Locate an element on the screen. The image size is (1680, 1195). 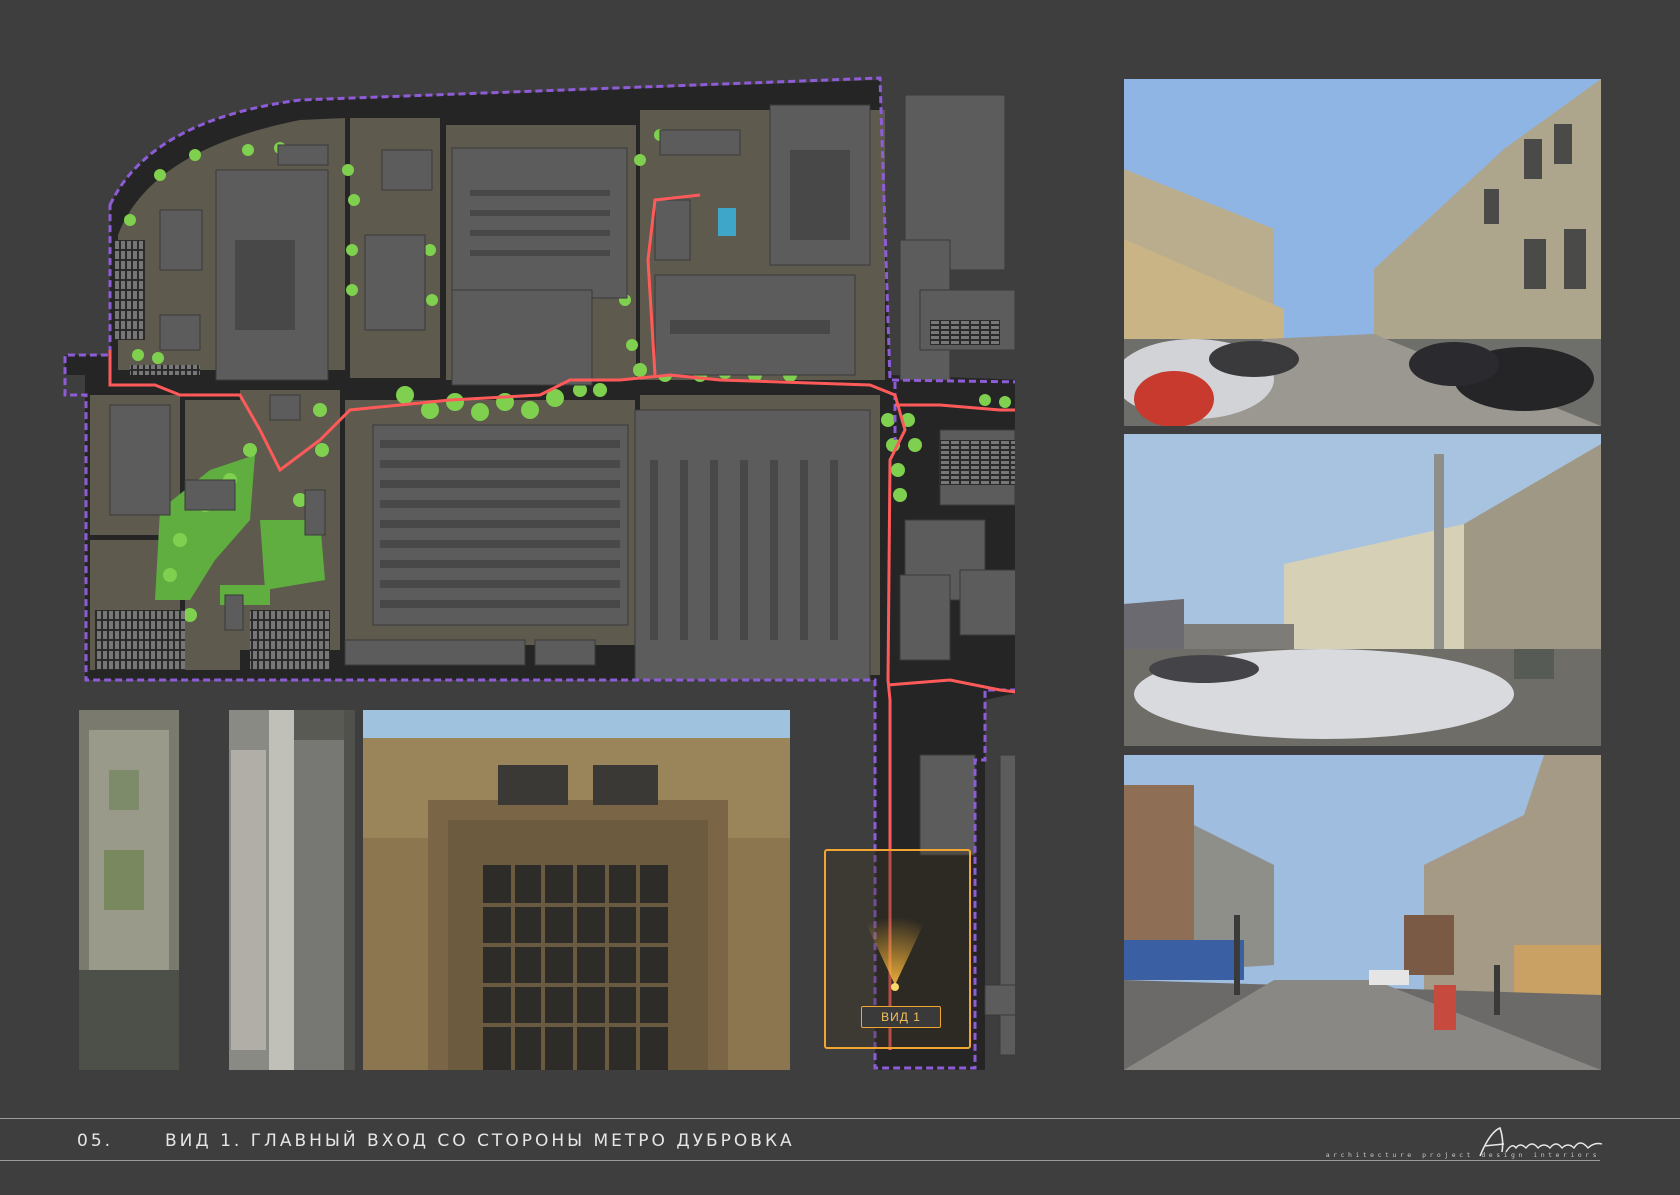
photo-facade is located at coordinates (576, 890).